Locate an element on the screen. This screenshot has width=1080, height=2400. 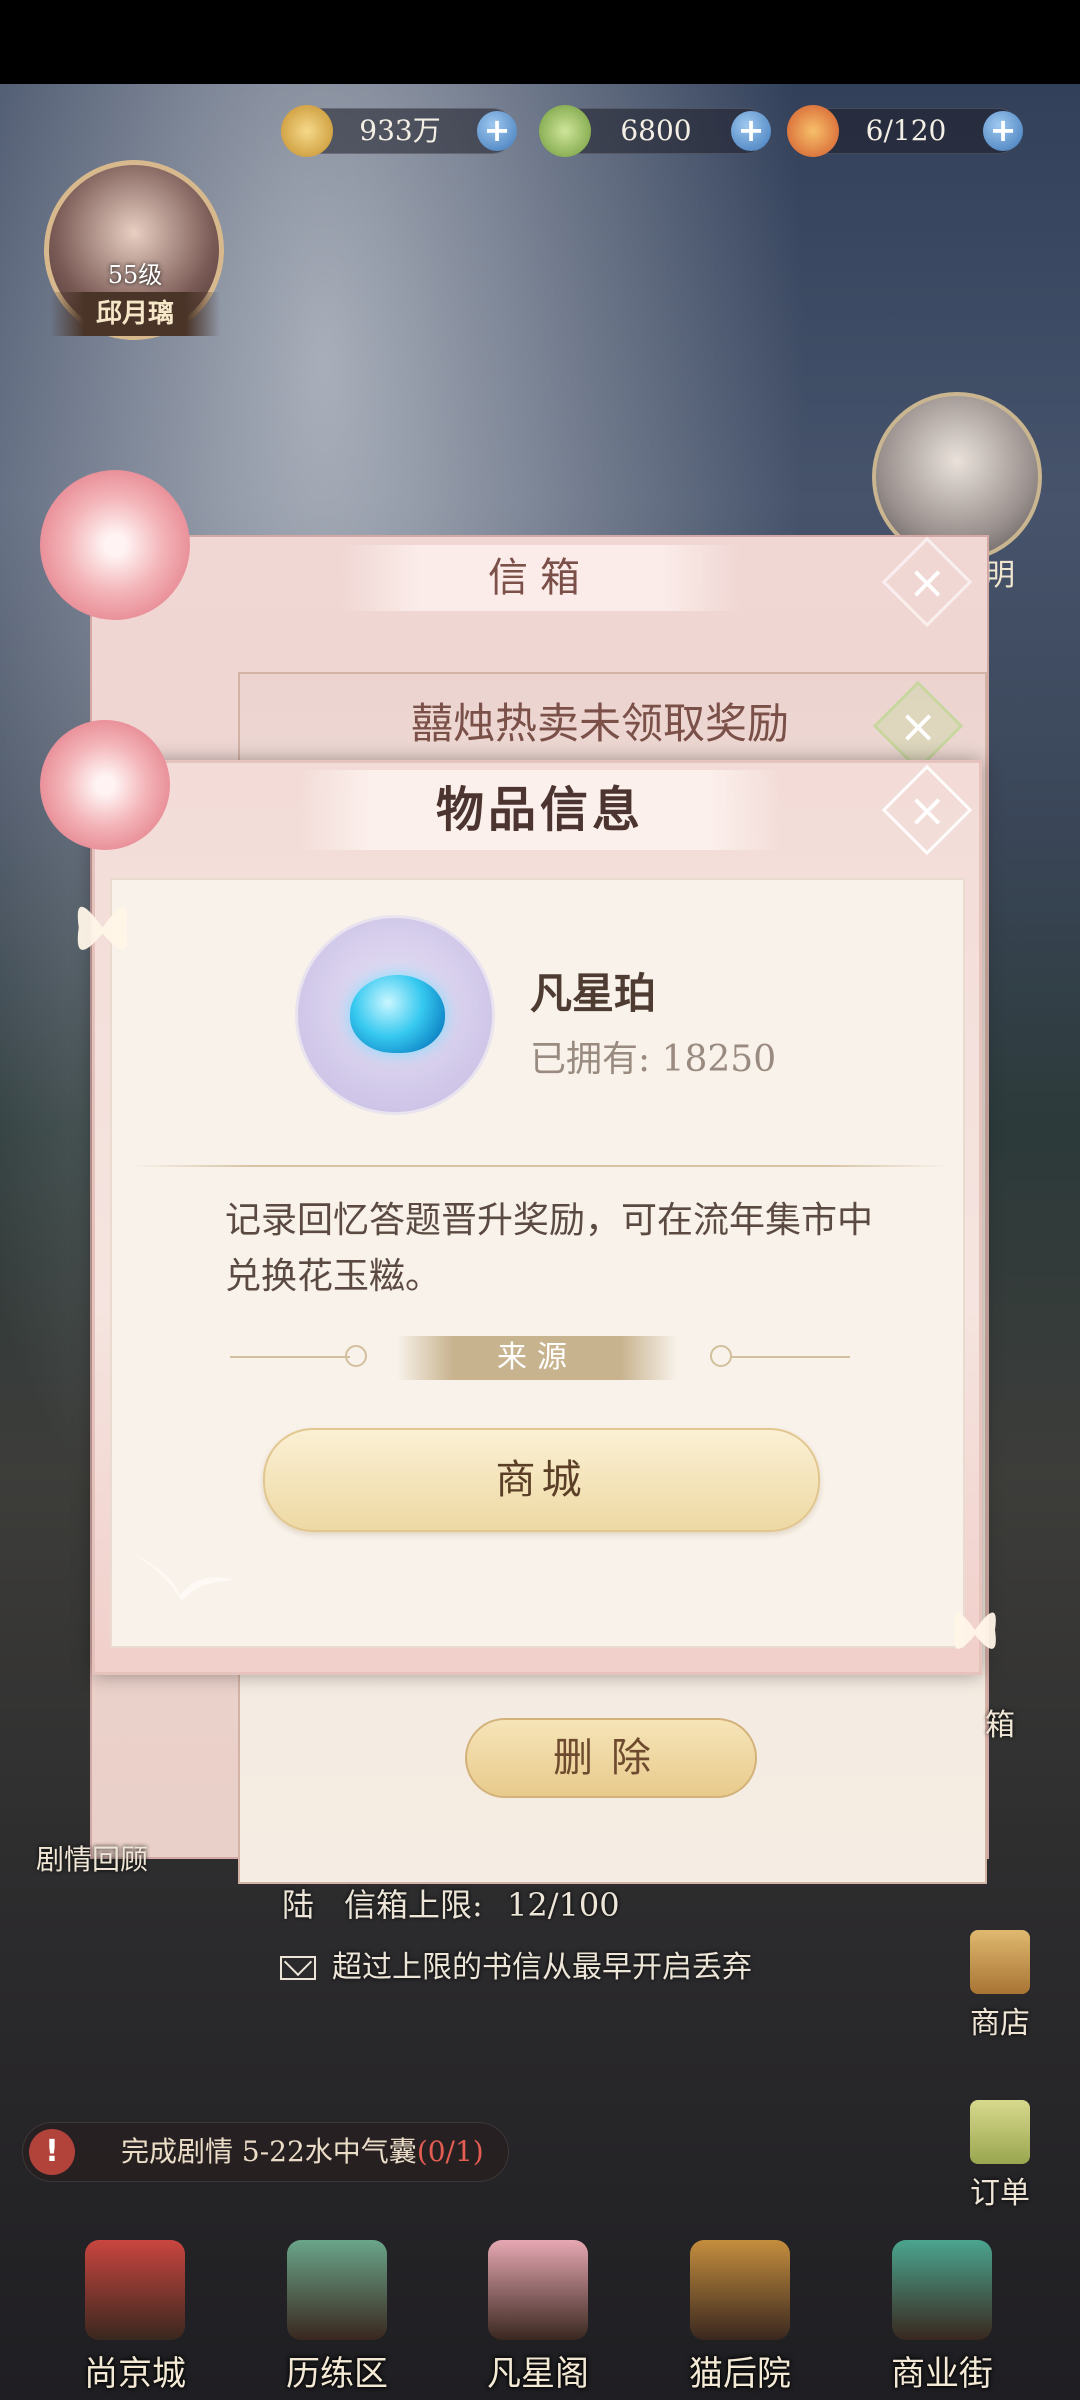
shop-entry: 商店 is located at coordinates (1000, 1986).